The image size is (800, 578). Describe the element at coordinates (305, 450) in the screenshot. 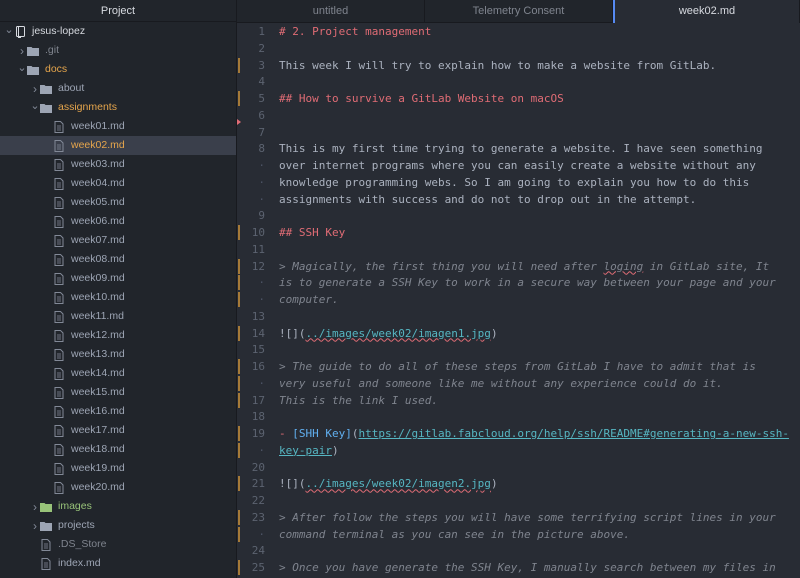

I see `code-token: key-pair` at that location.